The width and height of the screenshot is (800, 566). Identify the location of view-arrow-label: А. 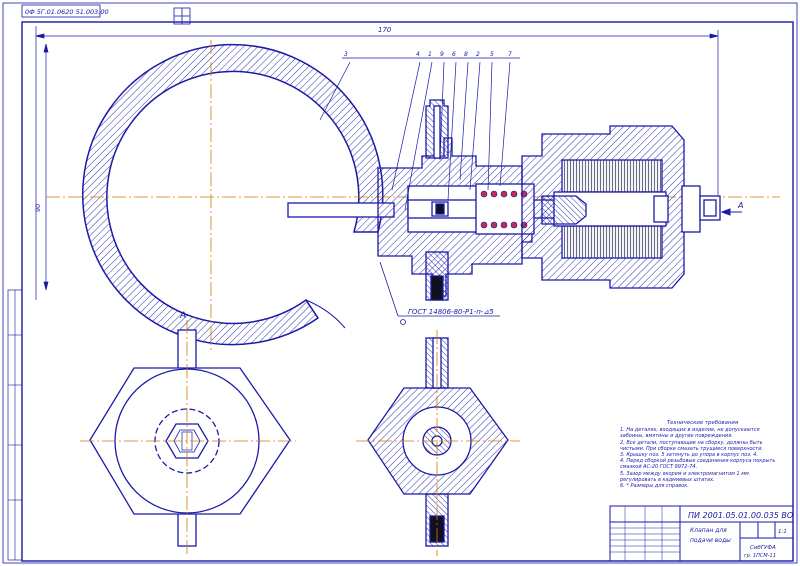
(740, 205).